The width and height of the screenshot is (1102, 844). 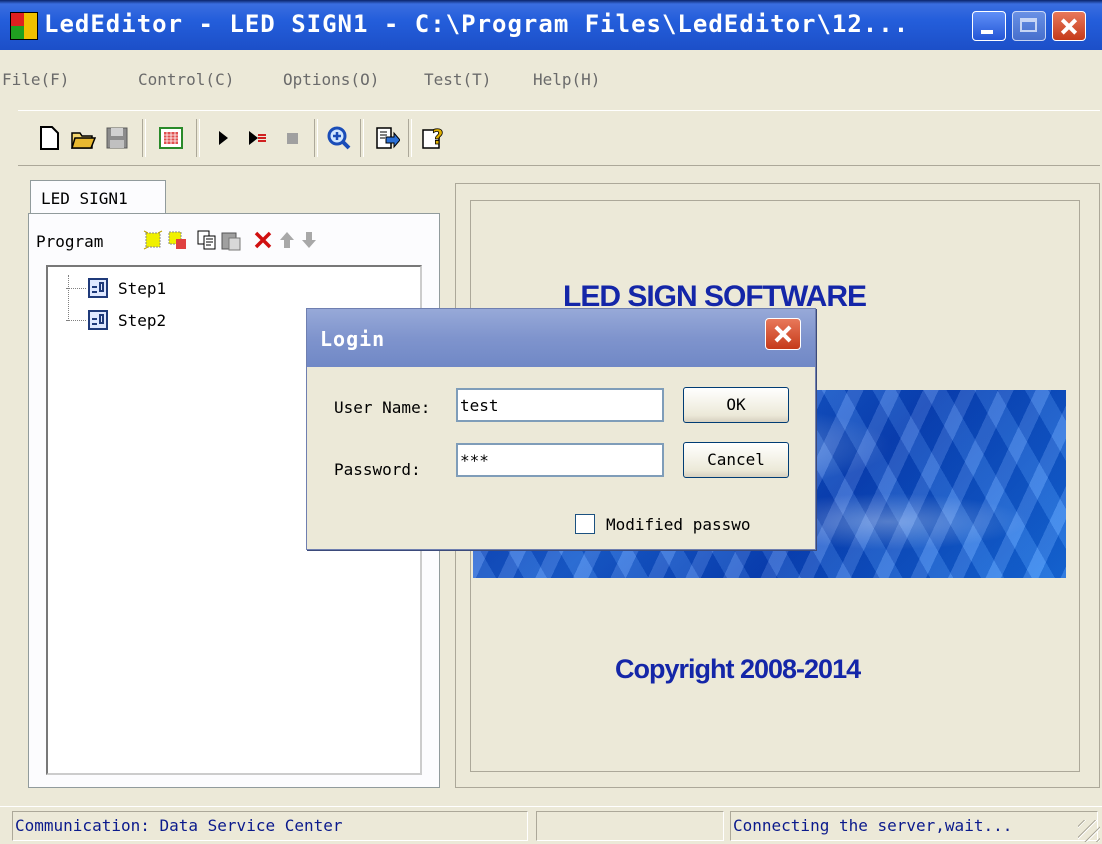 What do you see at coordinates (117, 138) in the screenshot?
I see `save-icon` at bounding box center [117, 138].